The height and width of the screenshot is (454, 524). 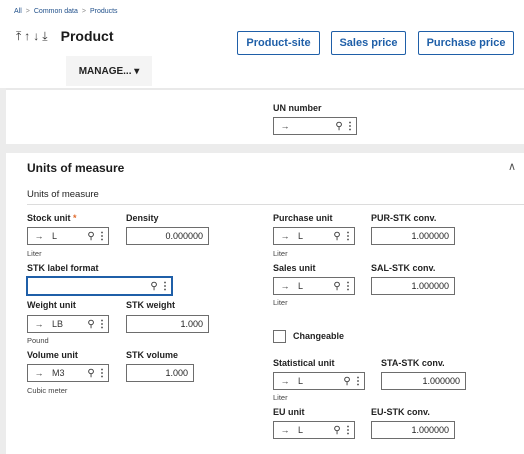 I want to click on volume-unit-value: M3, so click(x=65, y=373).